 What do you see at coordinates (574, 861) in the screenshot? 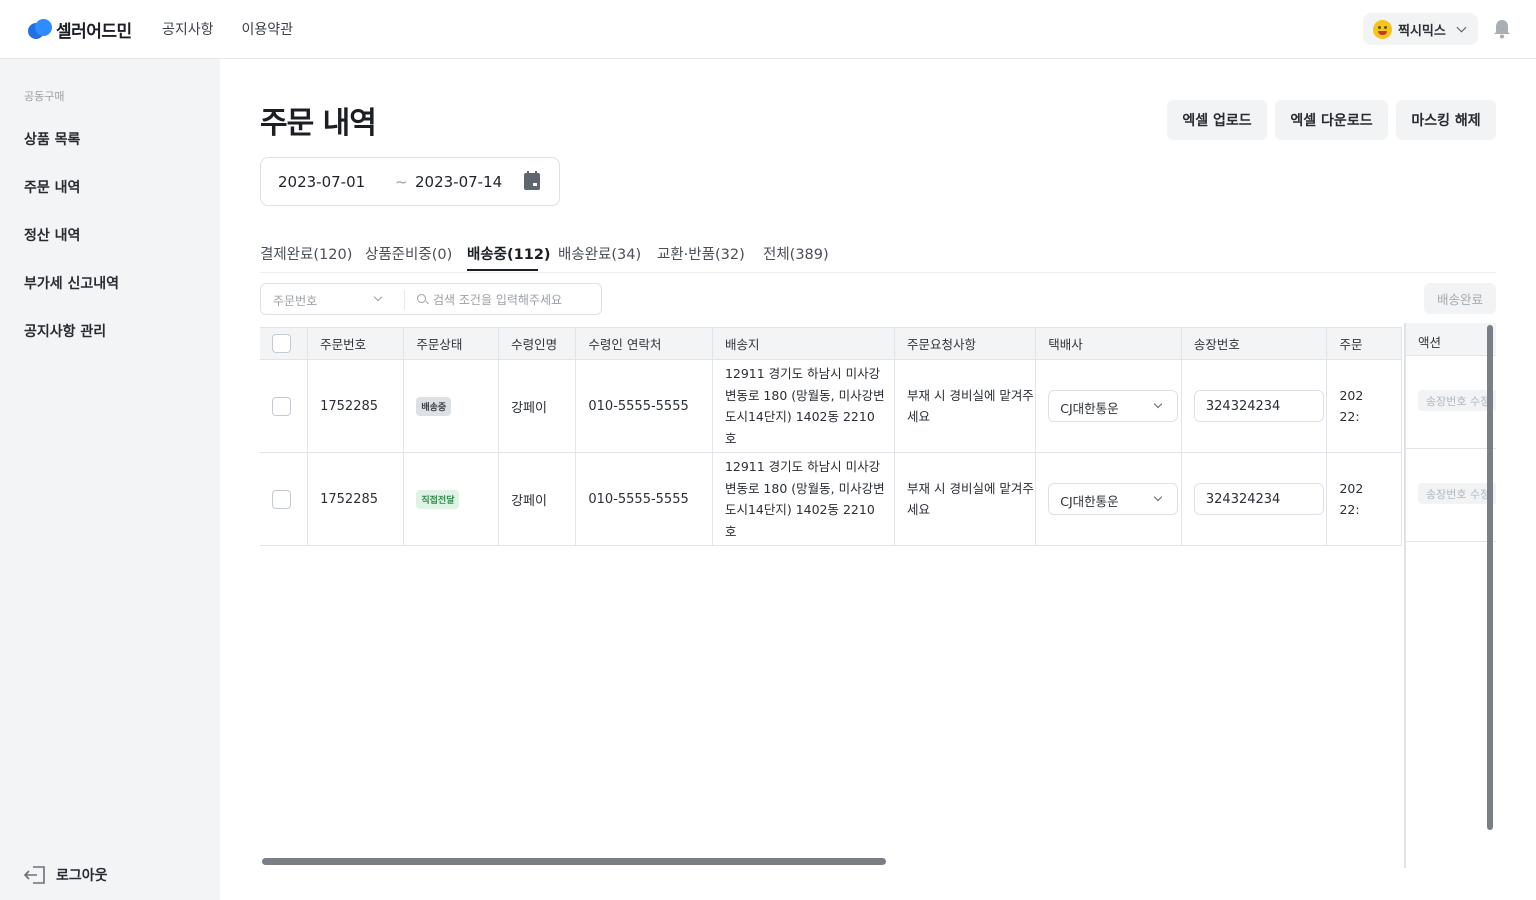
I see `horizontal-scrollbar` at bounding box center [574, 861].